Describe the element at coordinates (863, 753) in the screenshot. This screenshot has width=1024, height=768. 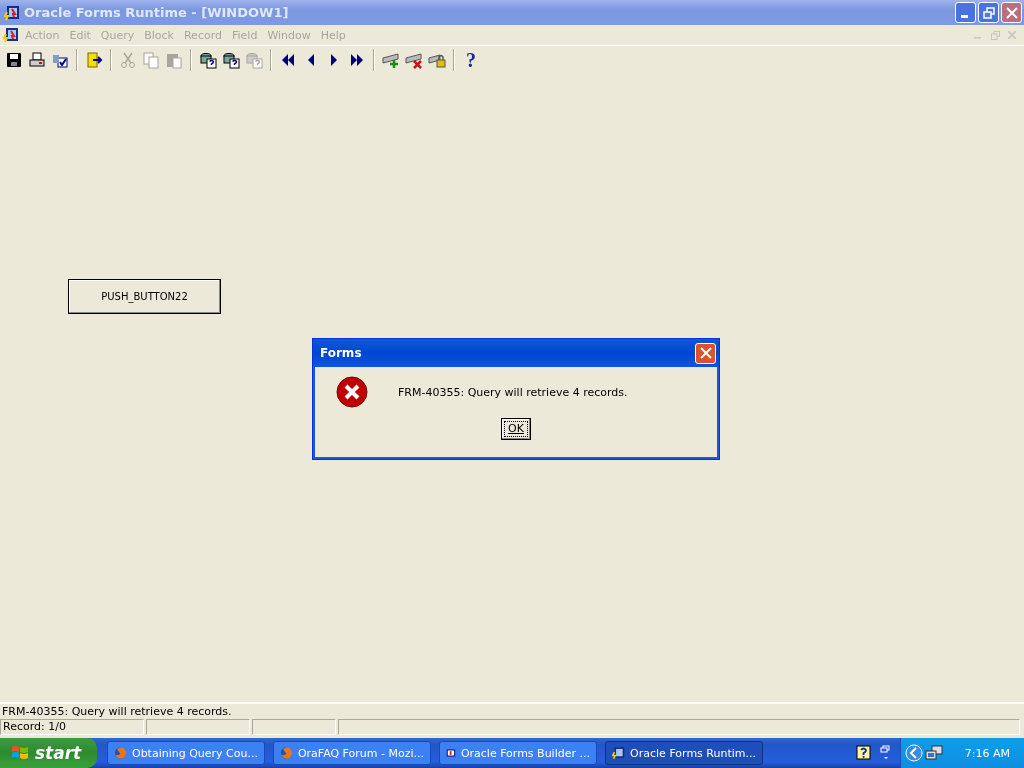
I see `help-icon` at that location.